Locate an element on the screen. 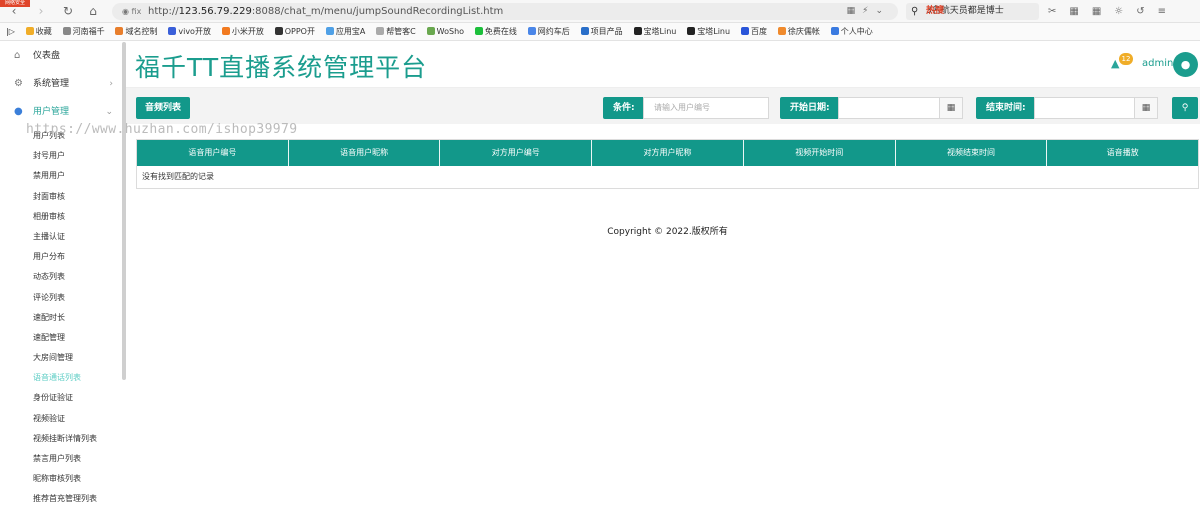 The width and height of the screenshot is (1200, 517). end-date-input is located at coordinates (1084, 108).